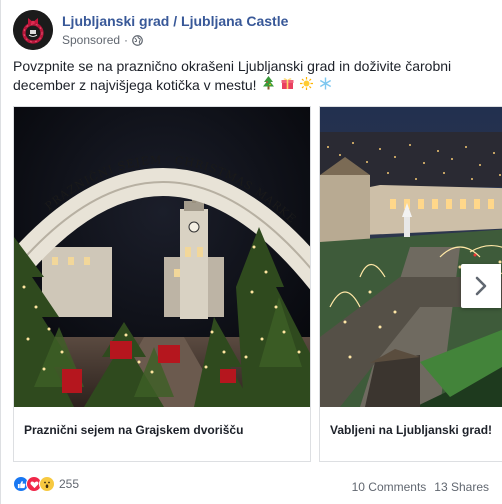 The width and height of the screenshot is (502, 504). What do you see at coordinates (133, 430) in the screenshot?
I see `card-title: Praznični sejem na Grajskem dvorišču` at bounding box center [133, 430].